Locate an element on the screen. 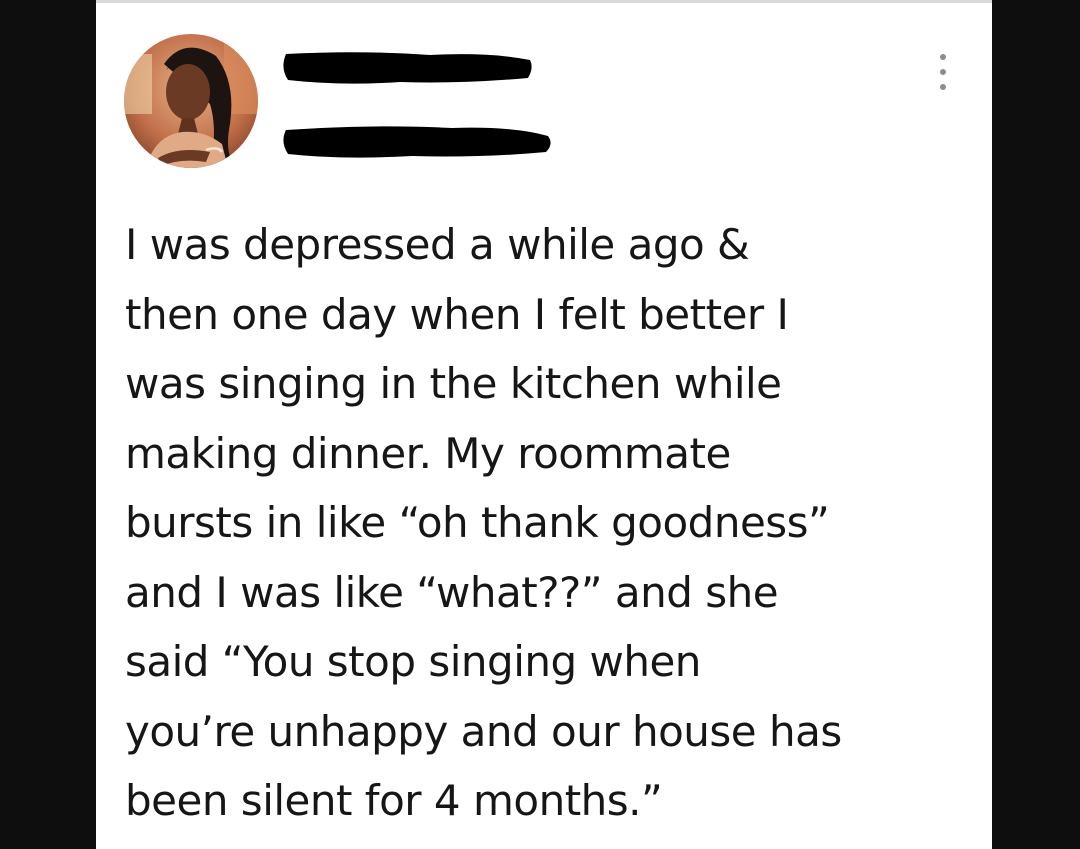 This screenshot has width=1080, height=849. redacted-username is located at coordinates (417, 142).